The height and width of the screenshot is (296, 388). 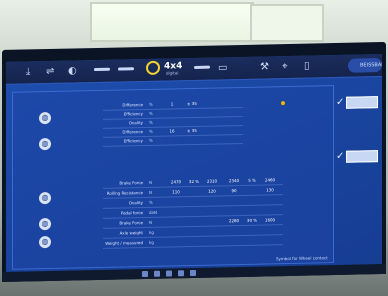 What do you see at coordinates (176, 182) in the screenshot?
I see `table-cell: 2470` at bounding box center [176, 182].